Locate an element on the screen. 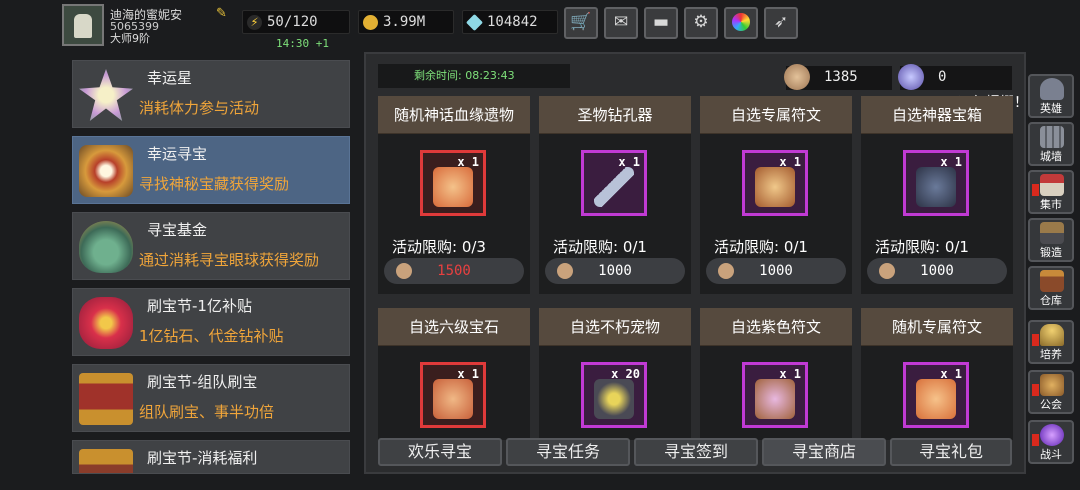 The width and height of the screenshot is (1080, 490). side-nav-market: 集市 is located at coordinates (1051, 192).